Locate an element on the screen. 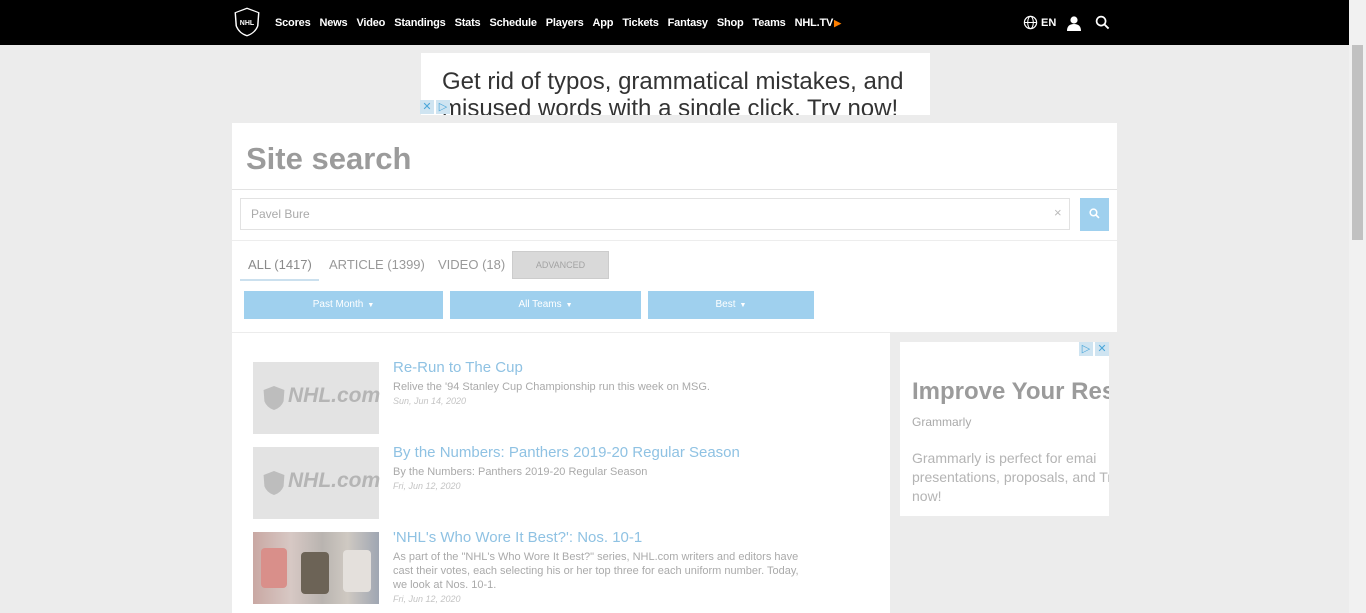 The width and height of the screenshot is (1366, 613). svg-text: NHL is located at coordinates (247, 23).